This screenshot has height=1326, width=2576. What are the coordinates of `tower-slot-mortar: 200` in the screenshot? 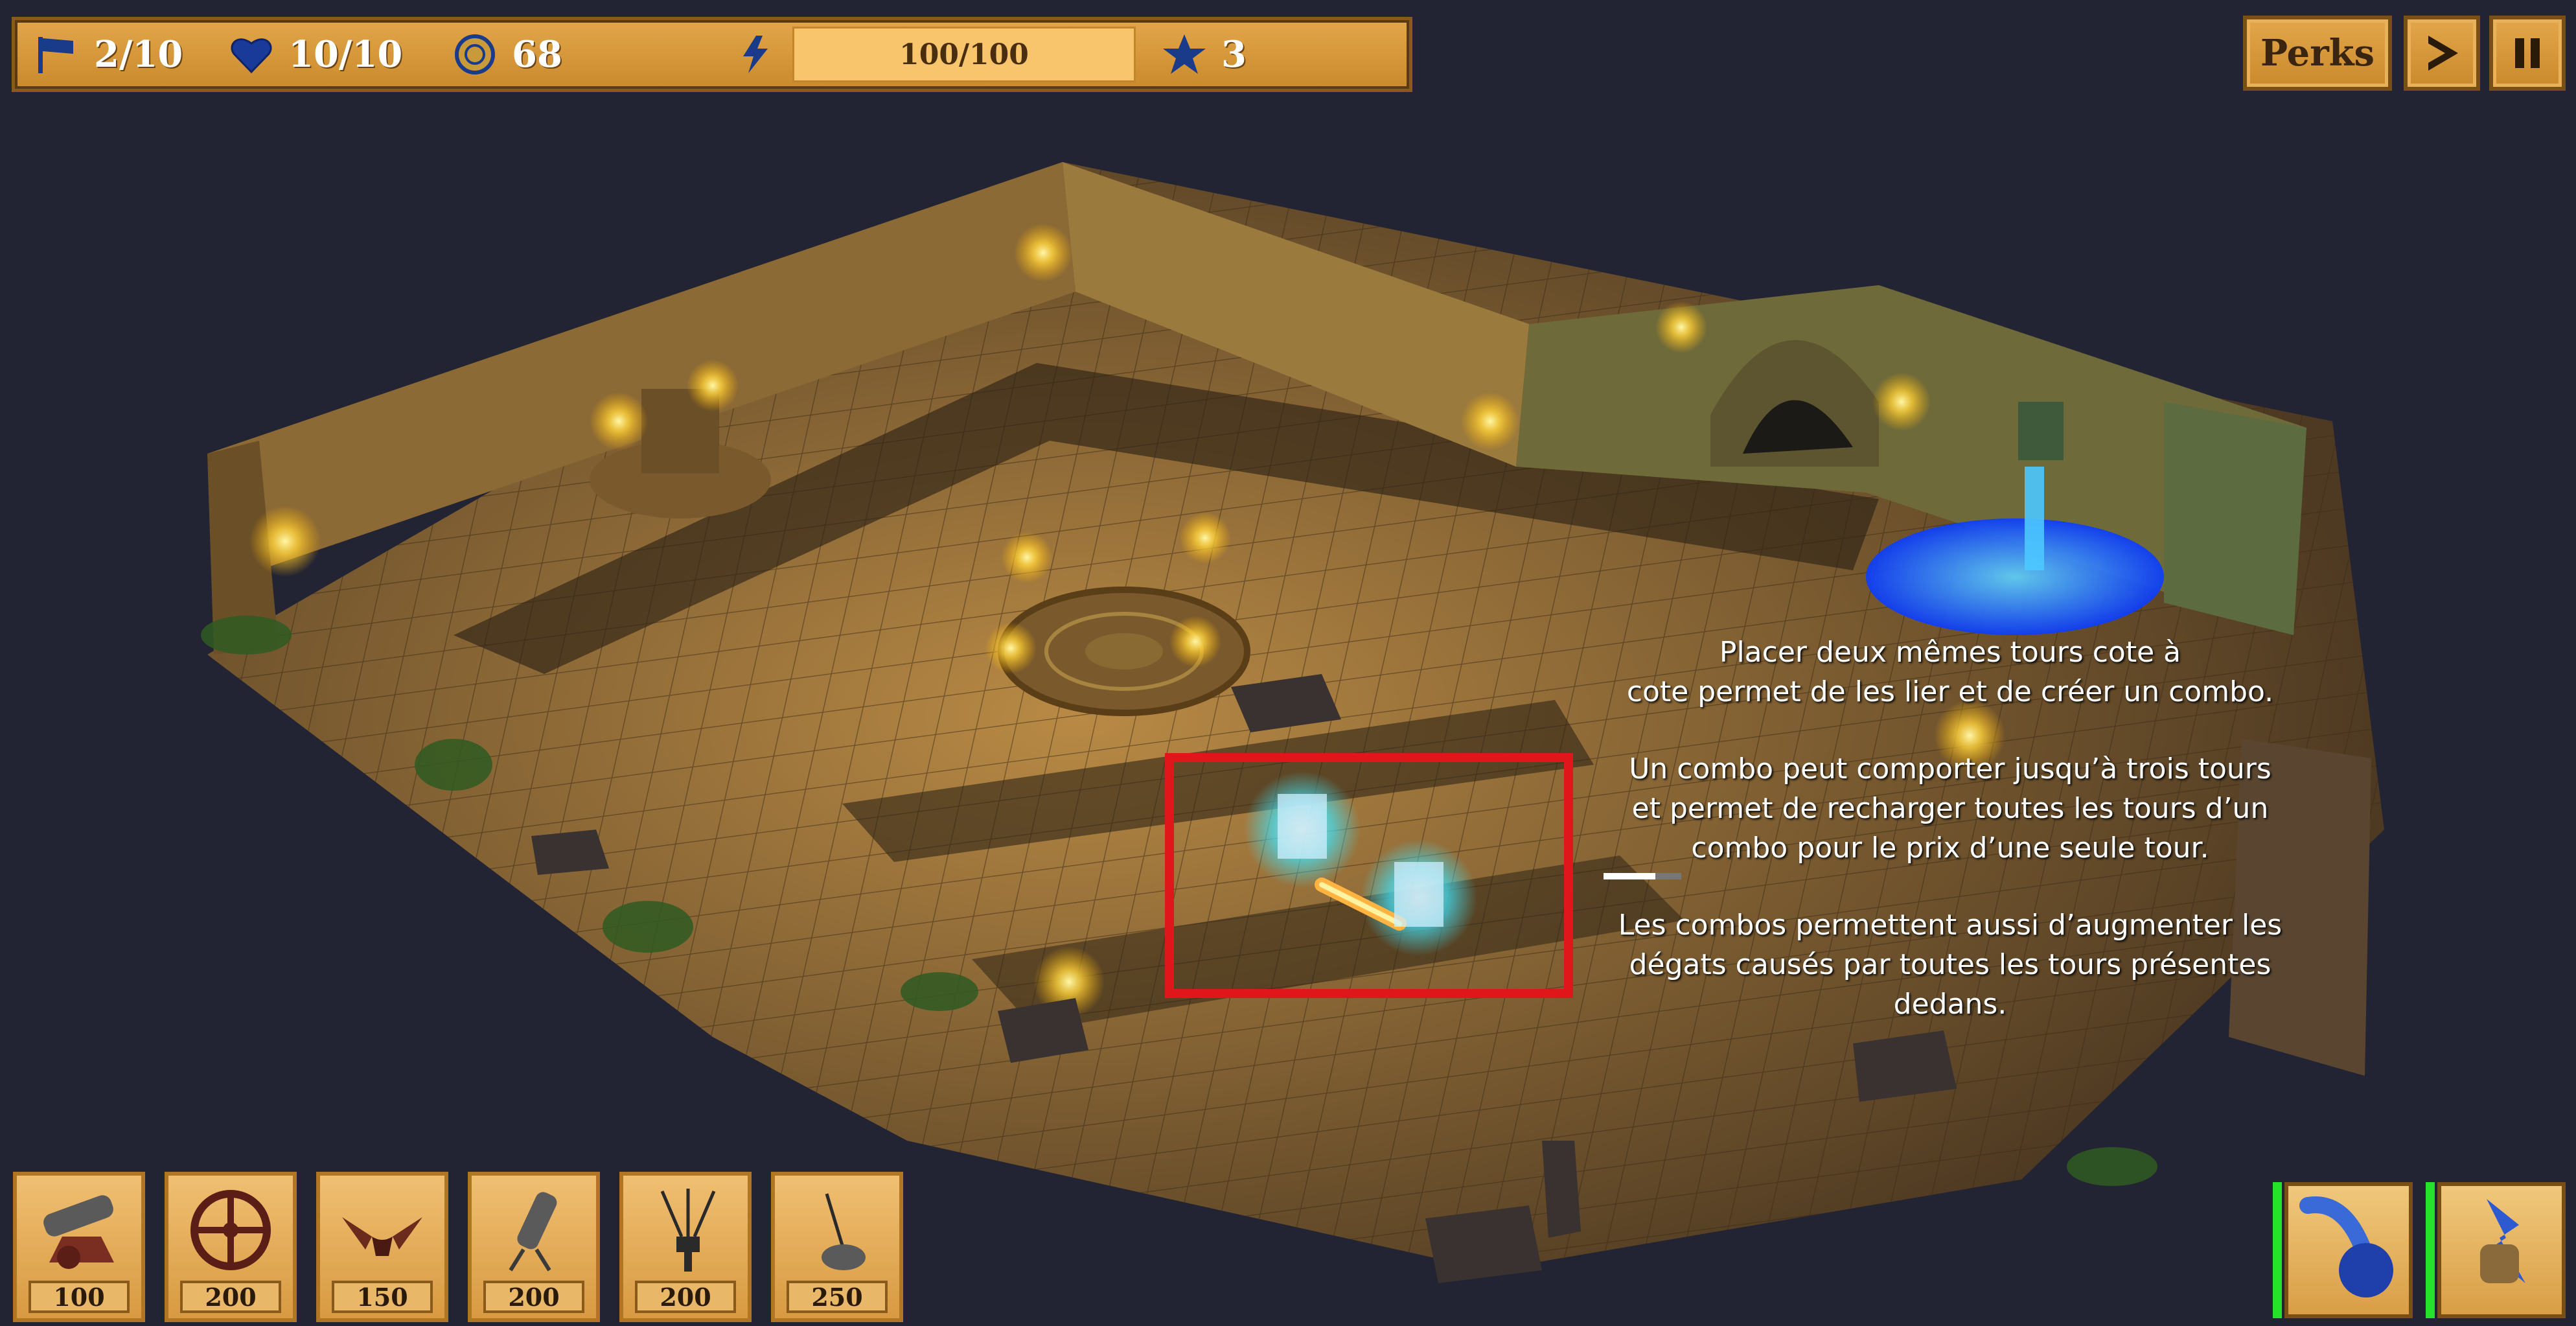 It's located at (534, 1247).